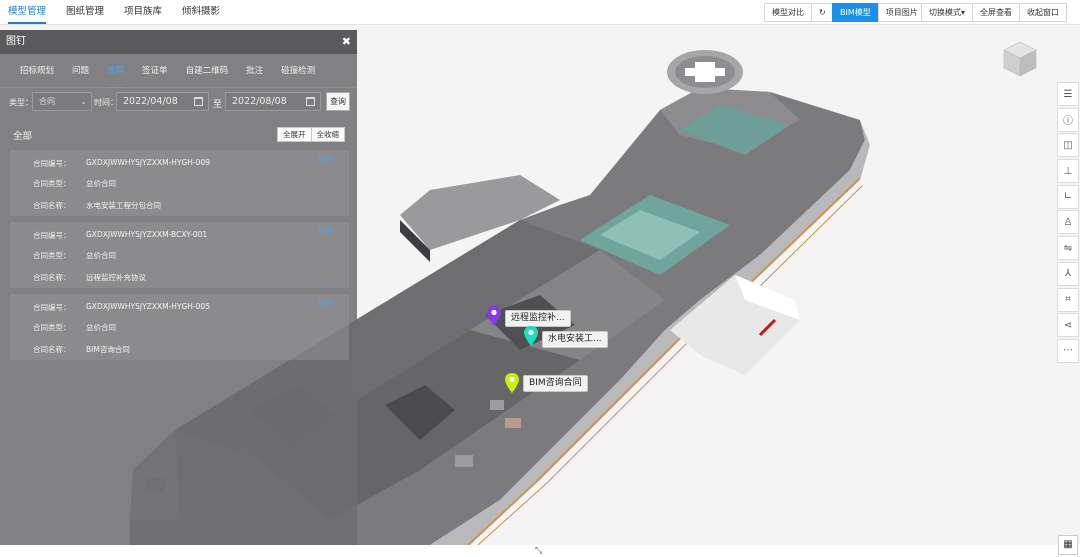 The width and height of the screenshot is (1080, 557). What do you see at coordinates (147, 234) in the screenshot?
I see `contract-no-value: GXDXJWWHYSJYZXXM-BCXY-001` at bounding box center [147, 234].